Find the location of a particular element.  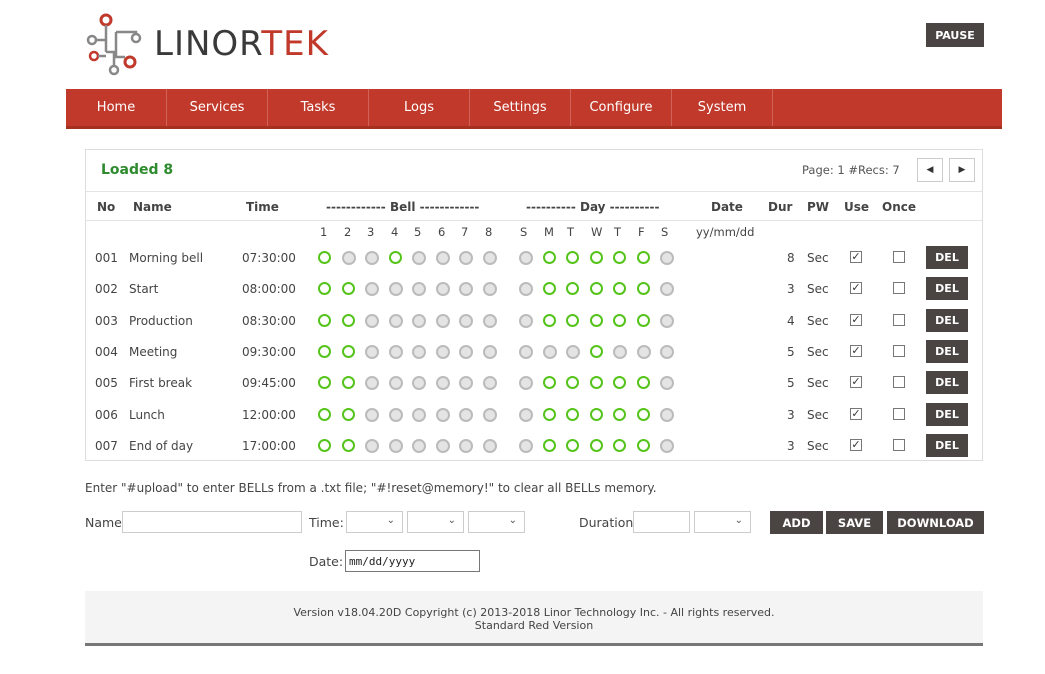

nav-logs: Logs is located at coordinates (419, 107).